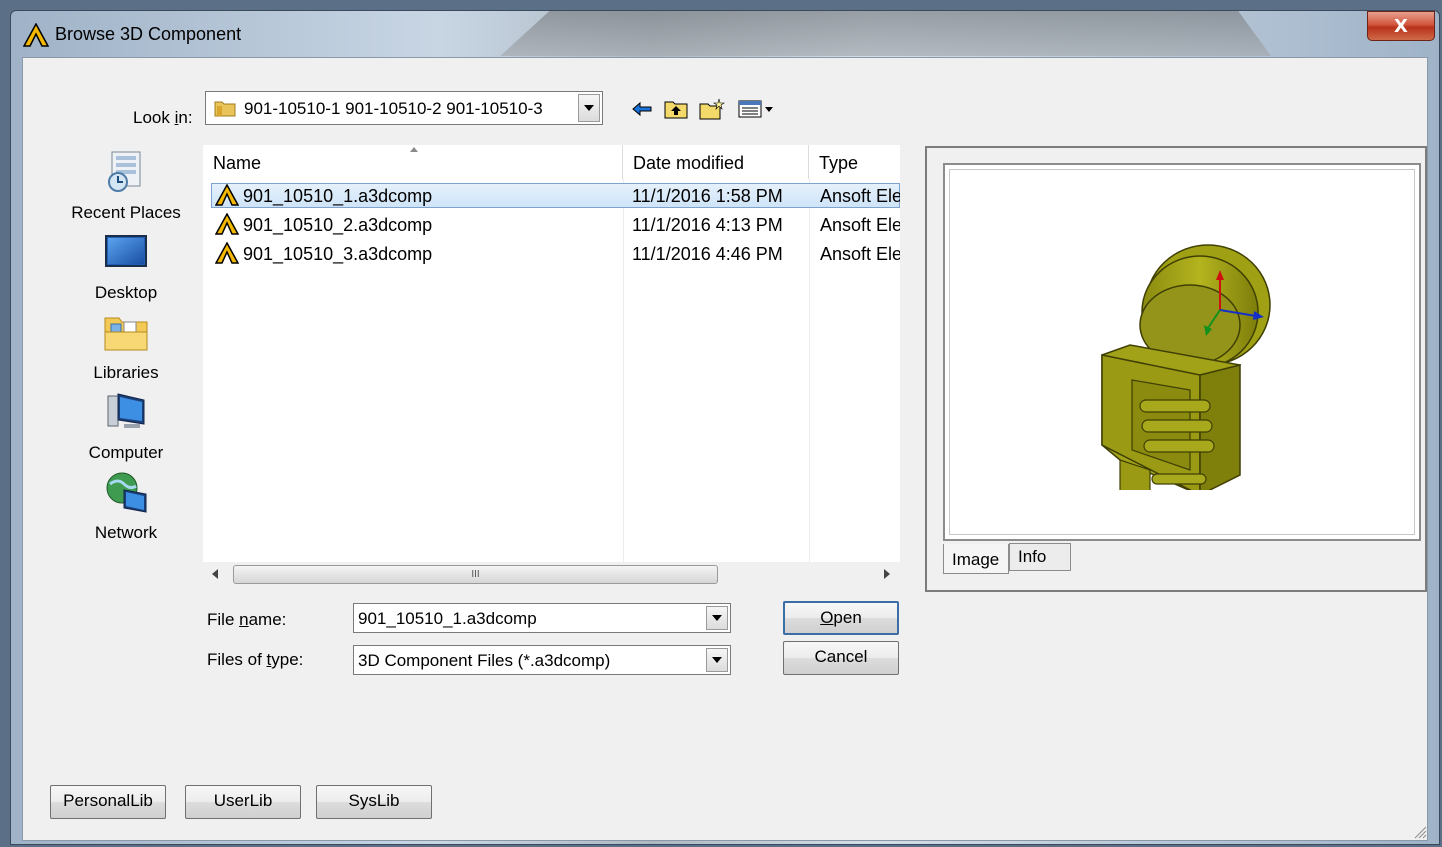 Image resolution: width=1442 pixels, height=847 pixels. I want to click on close-icon: X, so click(1401, 26).